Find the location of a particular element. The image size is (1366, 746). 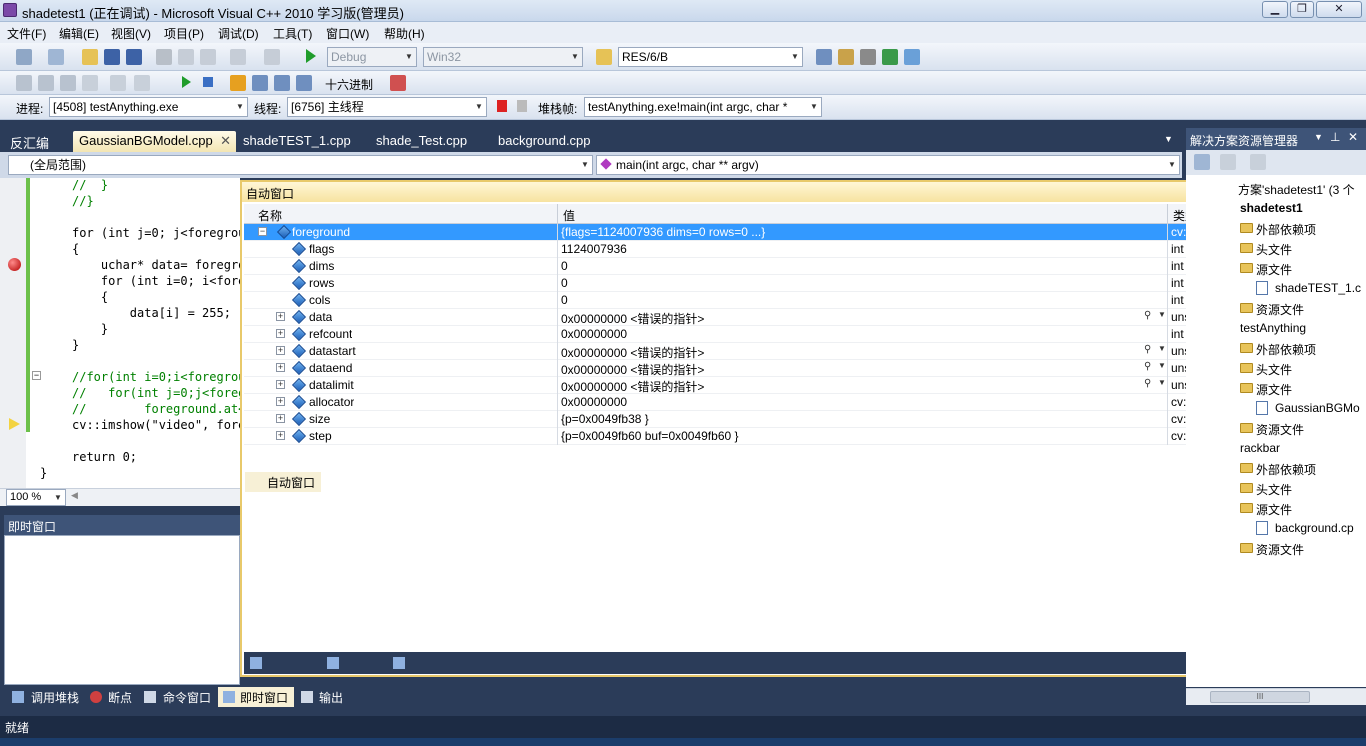

column-name-header: 名称 is located at coordinates (270, 215).